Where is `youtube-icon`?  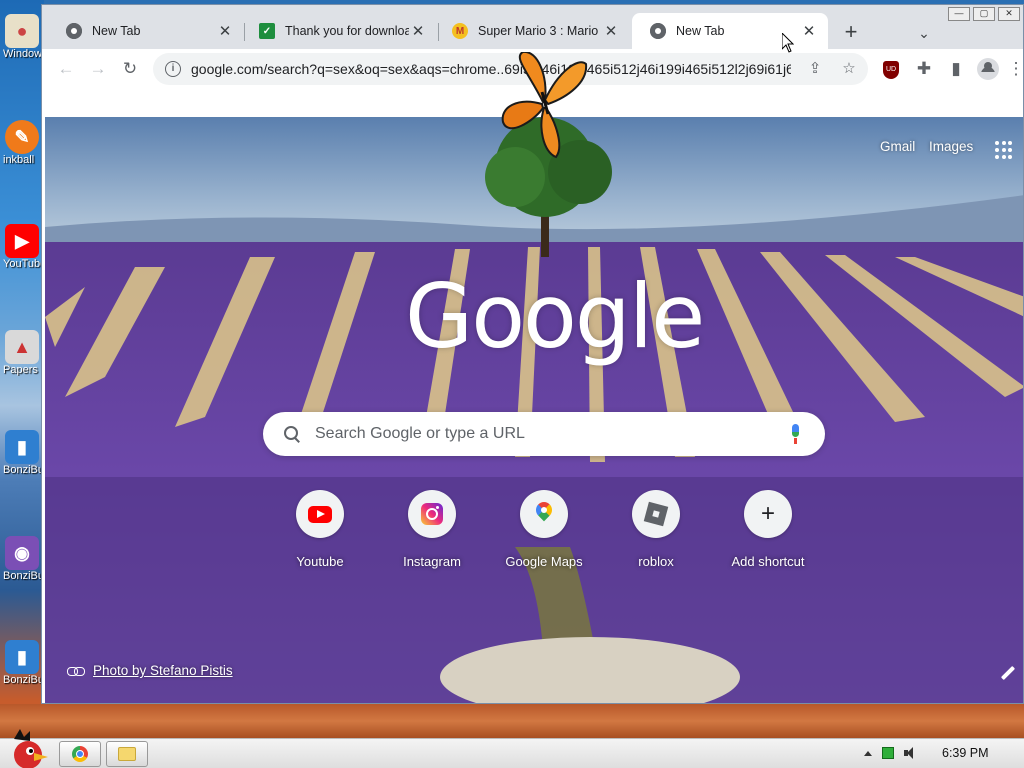
youtube-icon is located at coordinates (320, 514).